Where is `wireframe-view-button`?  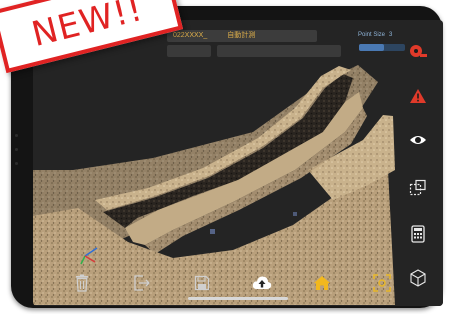
wireframe-view-button is located at coordinates (418, 278).